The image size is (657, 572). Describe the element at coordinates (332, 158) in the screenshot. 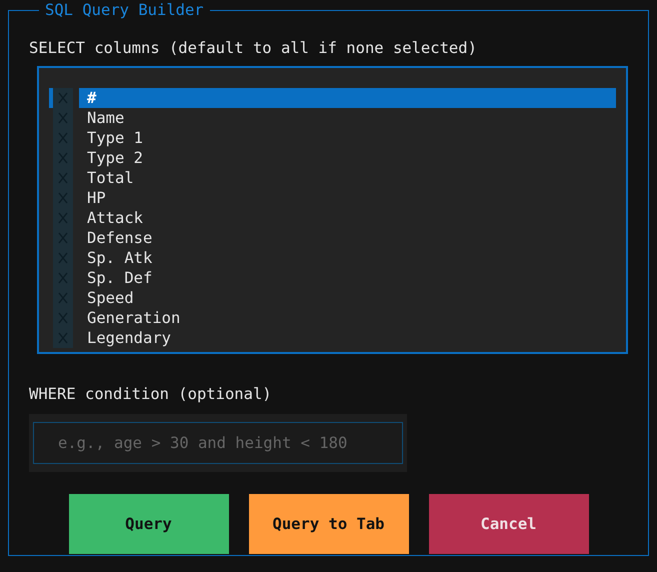

I see `column-item: Type 2` at that location.